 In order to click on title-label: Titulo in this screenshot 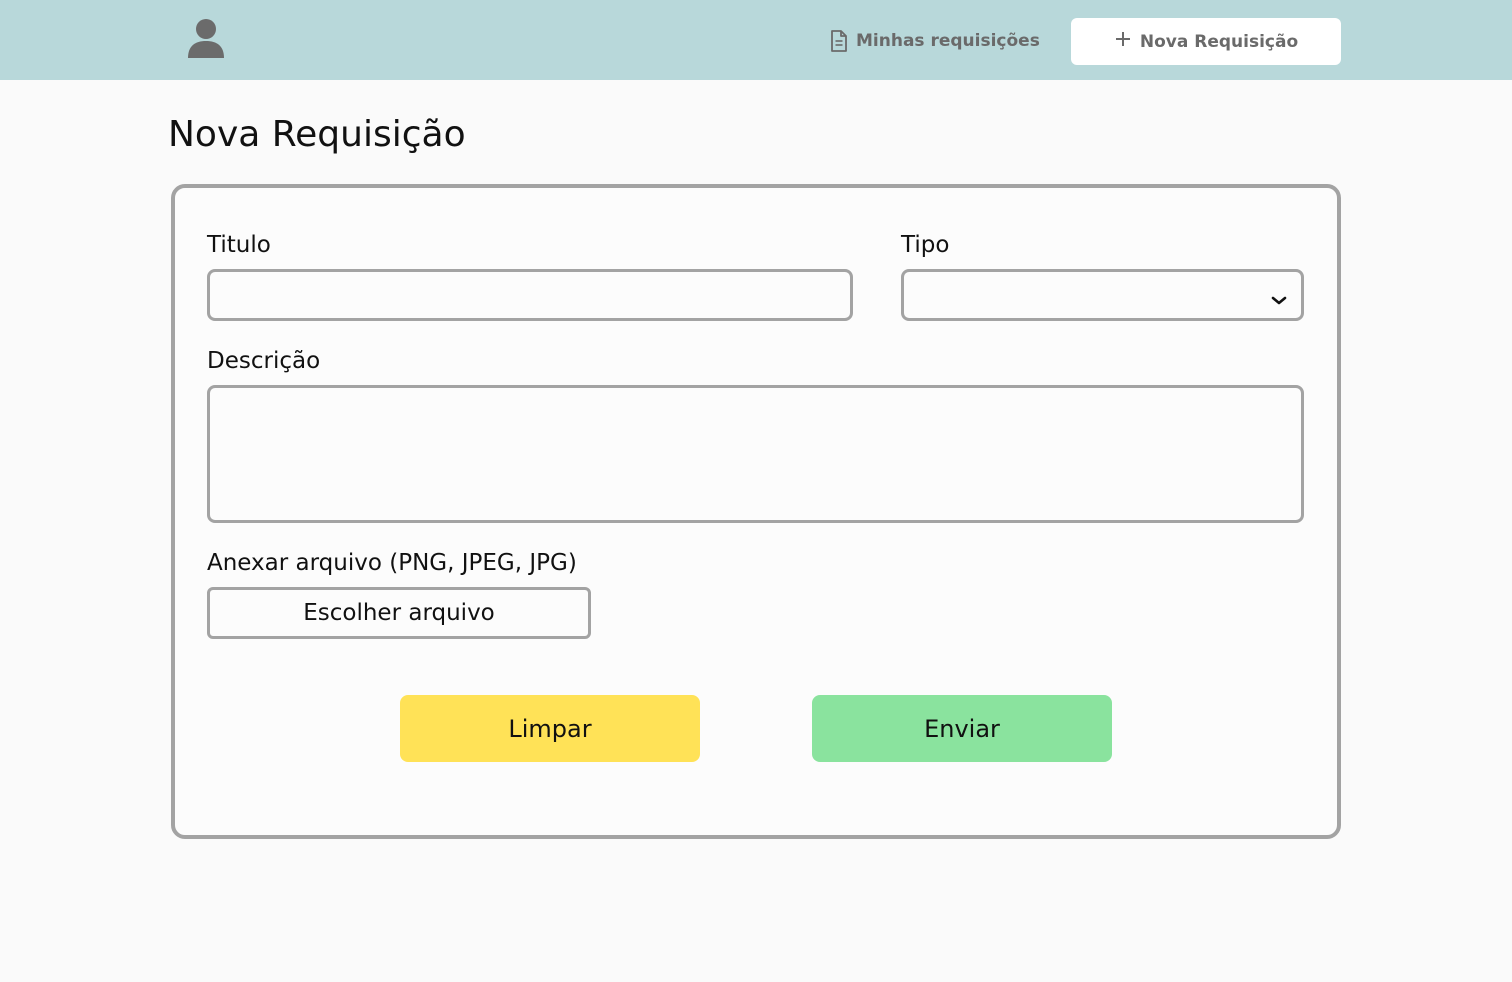, I will do `click(239, 245)`.